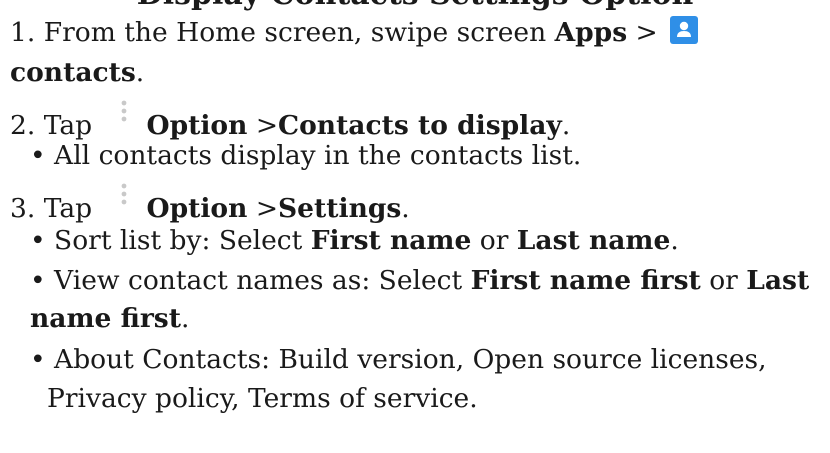 The width and height of the screenshot is (830, 453). What do you see at coordinates (105, 318) in the screenshot?
I see `last-name-first-option-part2: name first` at bounding box center [105, 318].